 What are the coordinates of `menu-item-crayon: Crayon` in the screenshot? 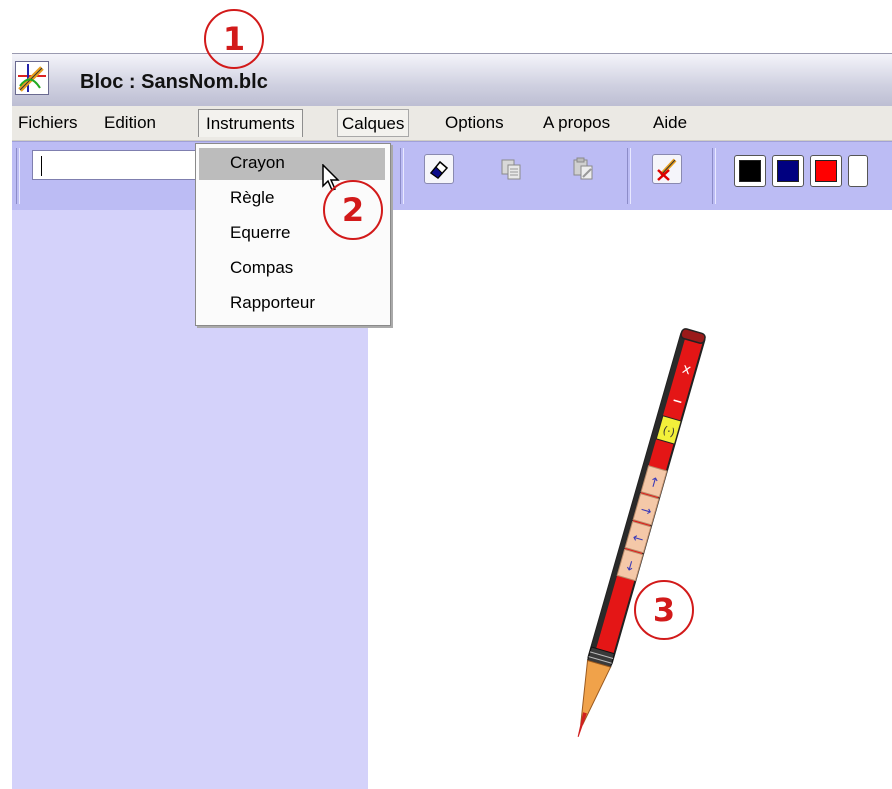 It's located at (257, 163).